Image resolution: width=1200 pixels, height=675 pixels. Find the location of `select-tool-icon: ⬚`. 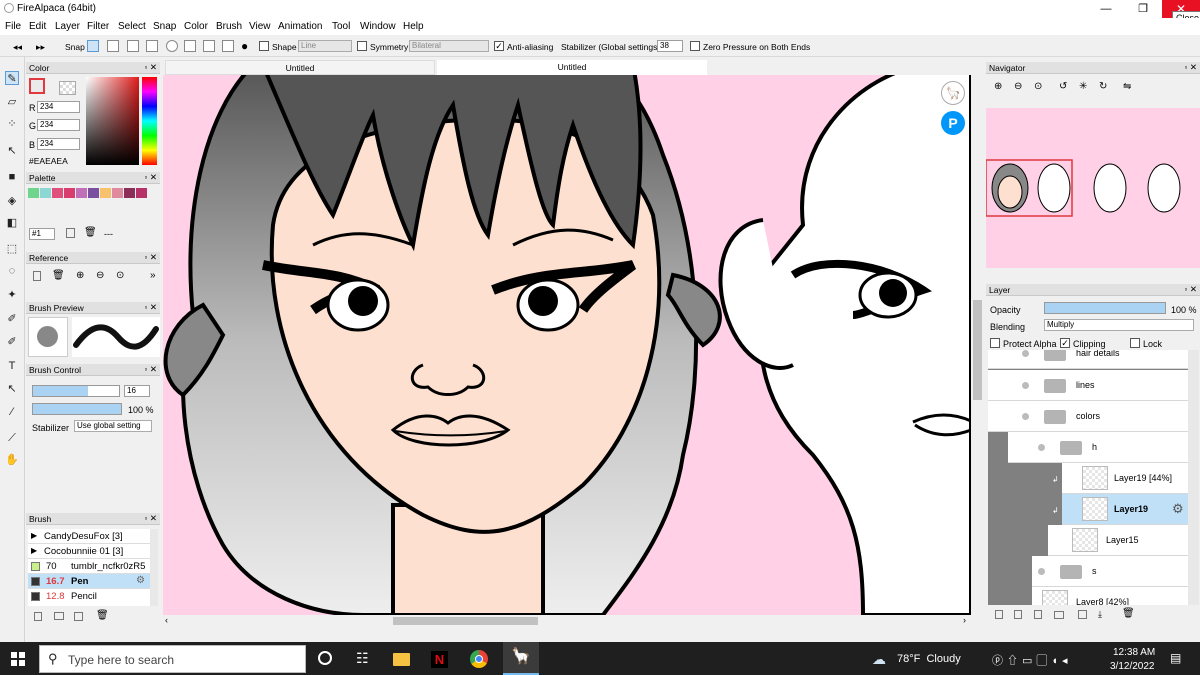

select-tool-icon: ⬚ is located at coordinates (12, 249).